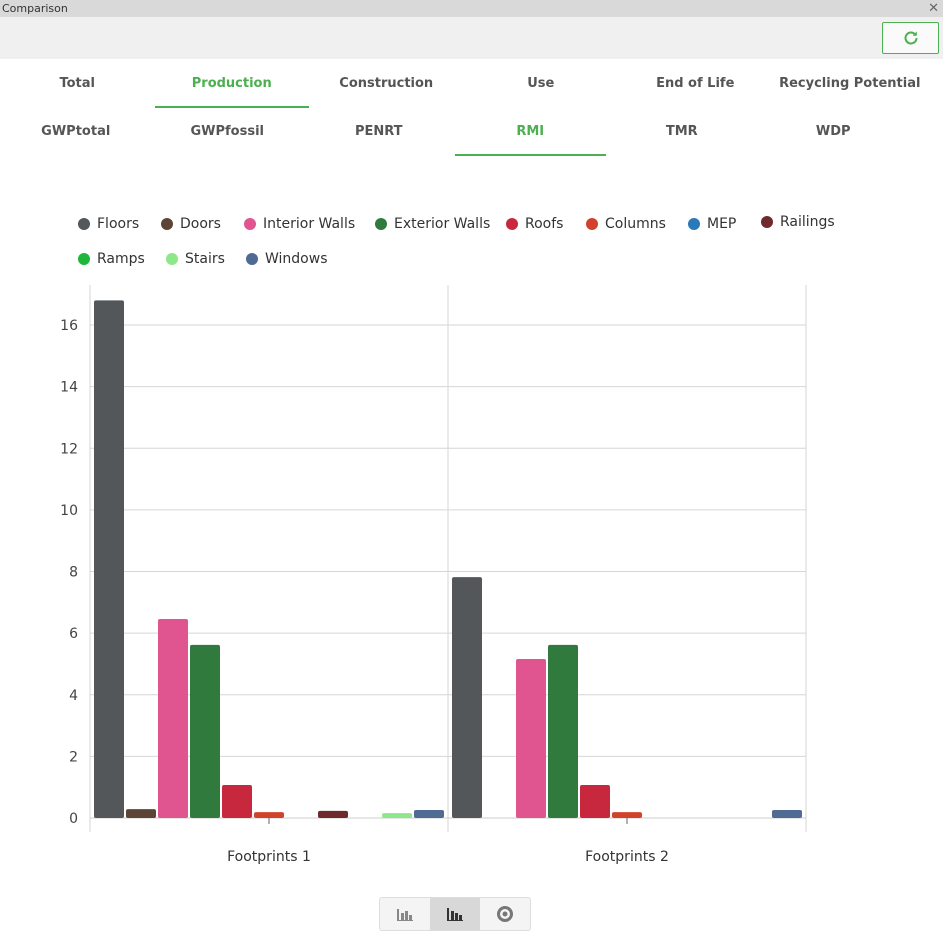 The image size is (943, 931). I want to click on y-tick-label: 6, so click(73, 634).